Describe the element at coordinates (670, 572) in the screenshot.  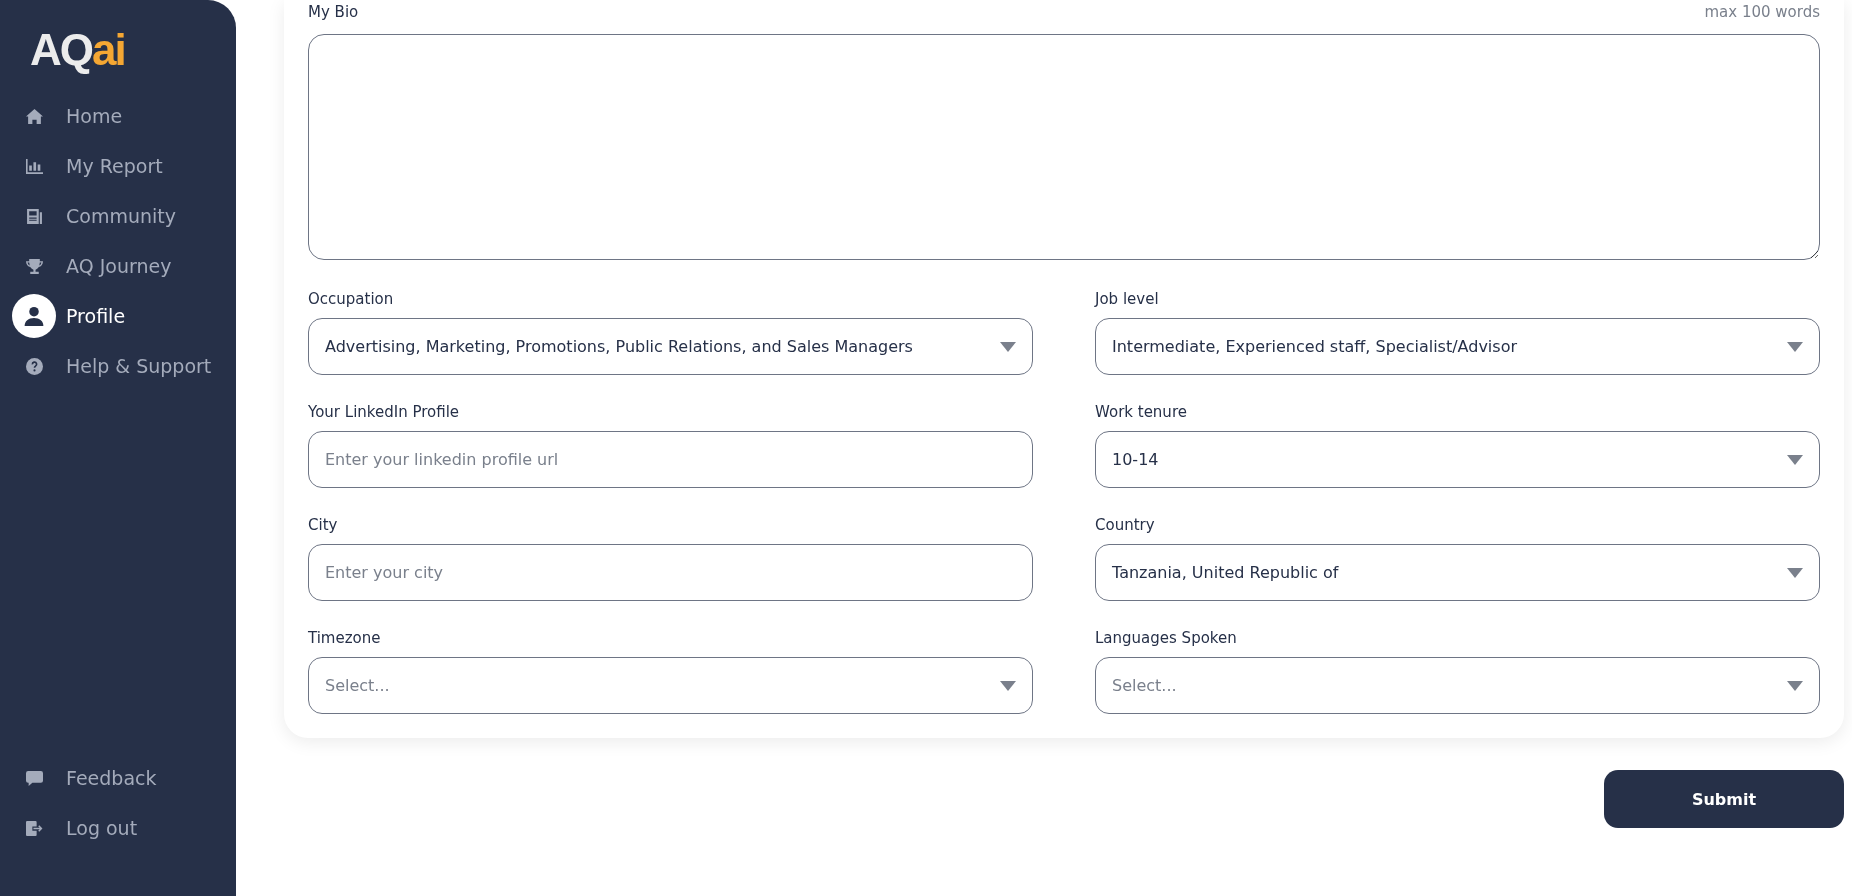
I see `input-field: Enter your city` at that location.